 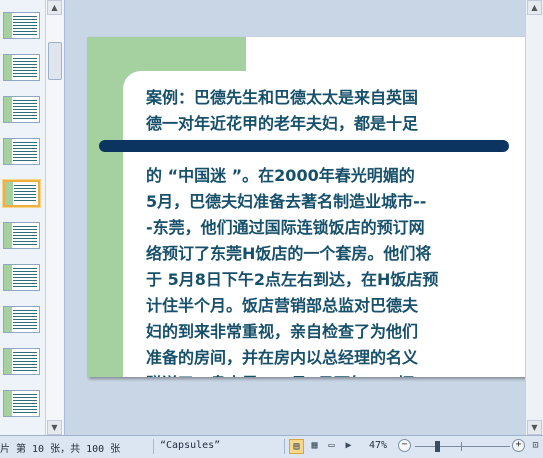 What do you see at coordinates (282, 97) in the screenshot?
I see `slide-text-line: 案例：巴德先生和巴德太太是来自英国` at bounding box center [282, 97].